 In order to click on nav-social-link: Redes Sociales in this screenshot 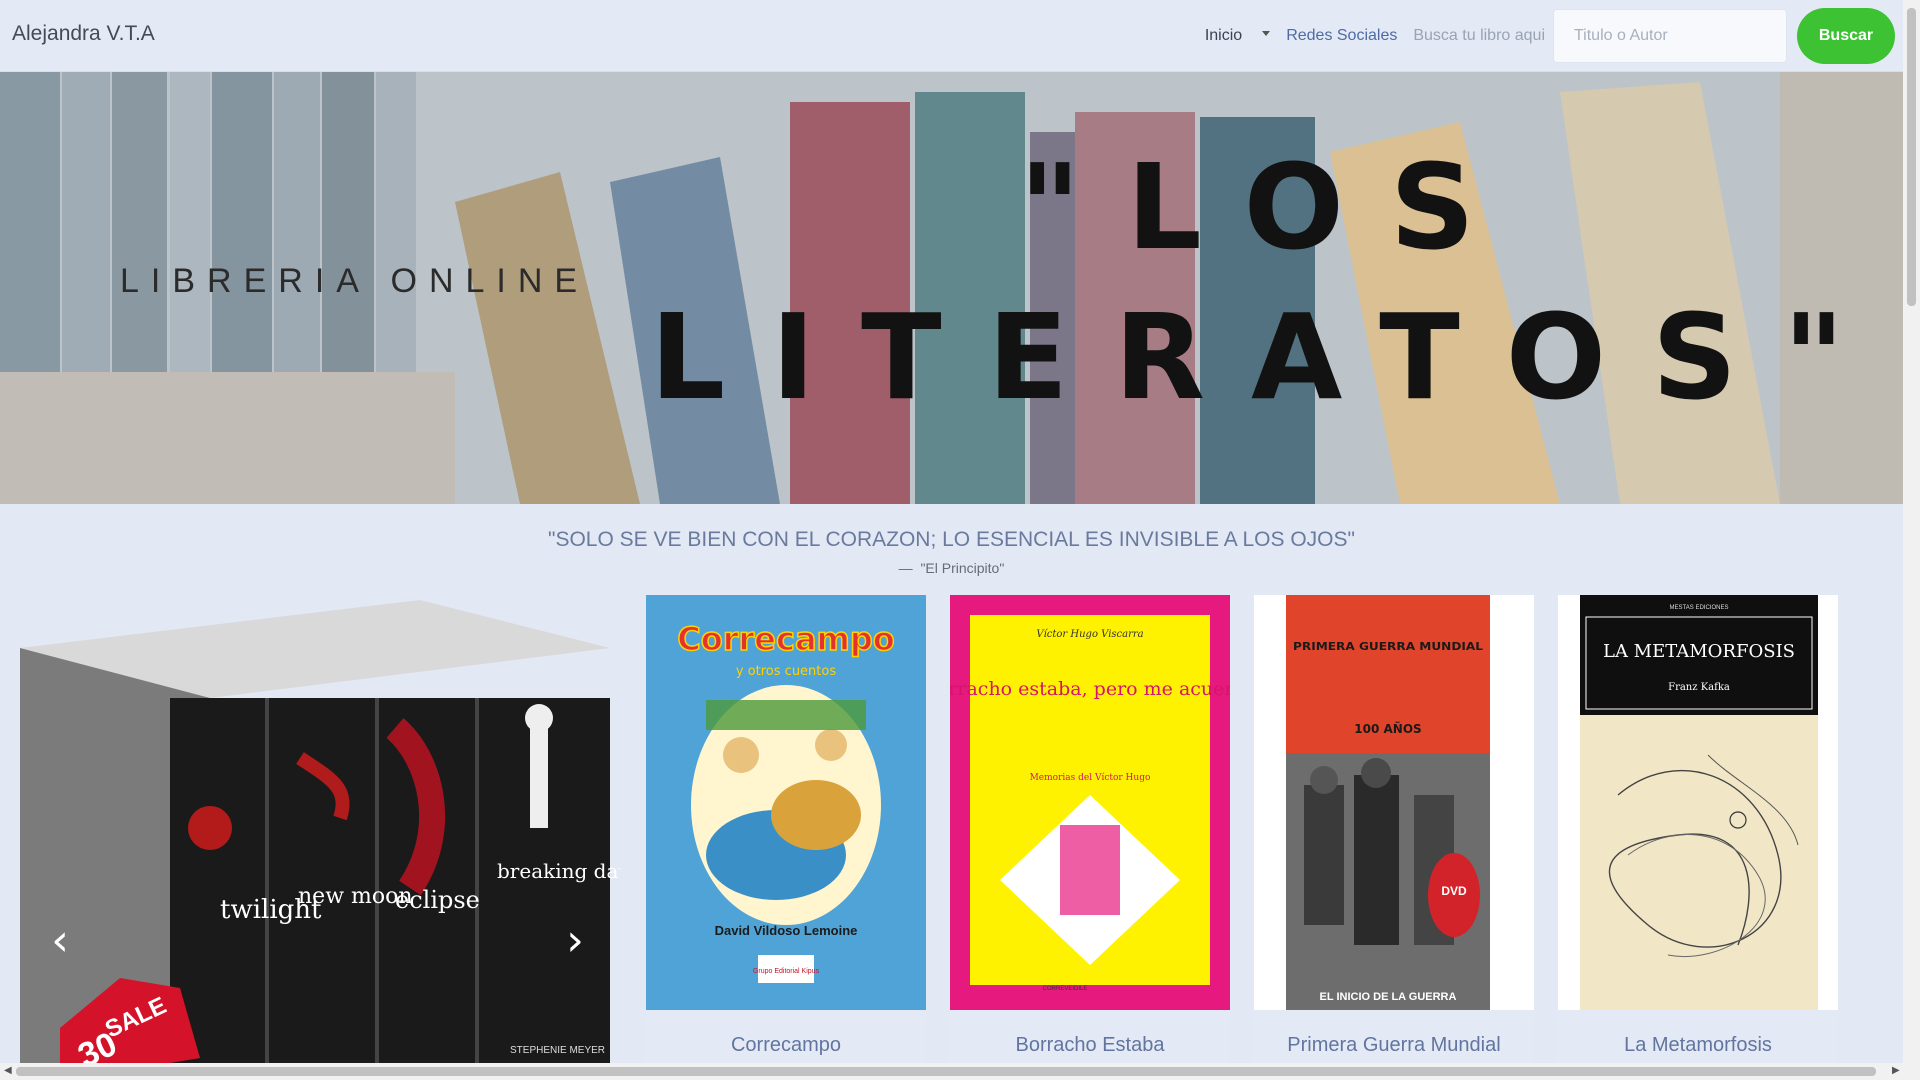, I will do `click(1341, 36)`.